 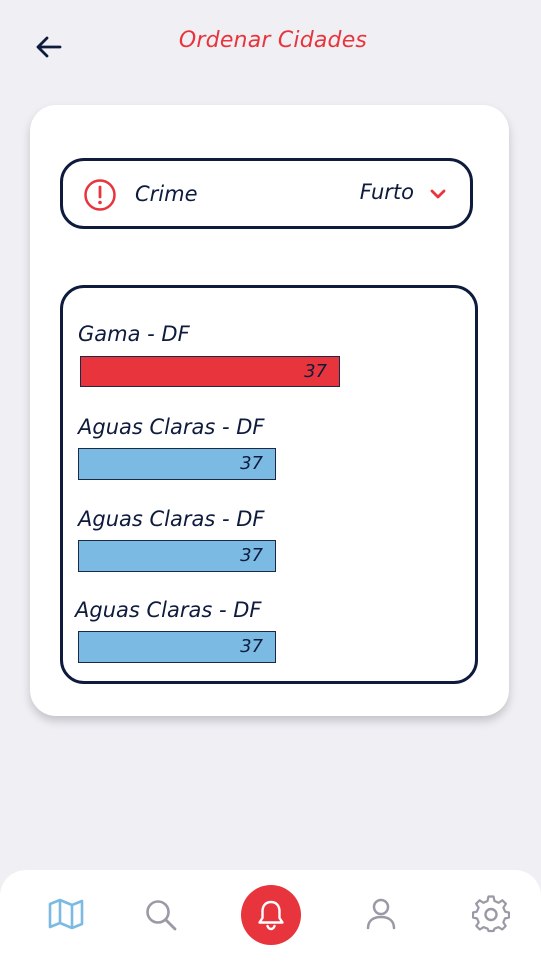 I want to click on bell-icon, so click(x=271, y=915).